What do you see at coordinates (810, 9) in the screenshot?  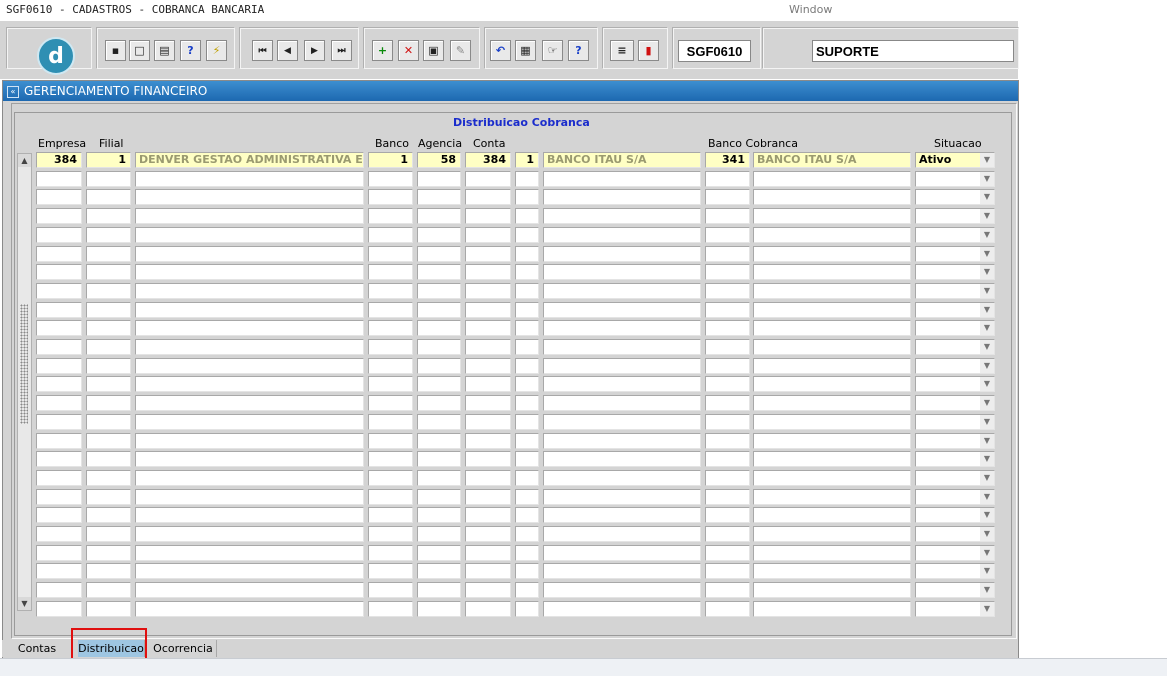 I see `window-menu: Window` at bounding box center [810, 9].